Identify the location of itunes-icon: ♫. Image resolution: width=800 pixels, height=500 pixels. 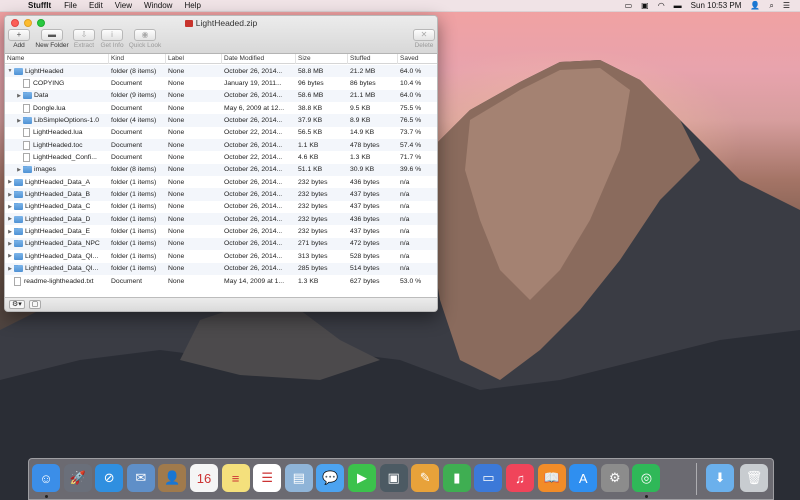
(520, 478).